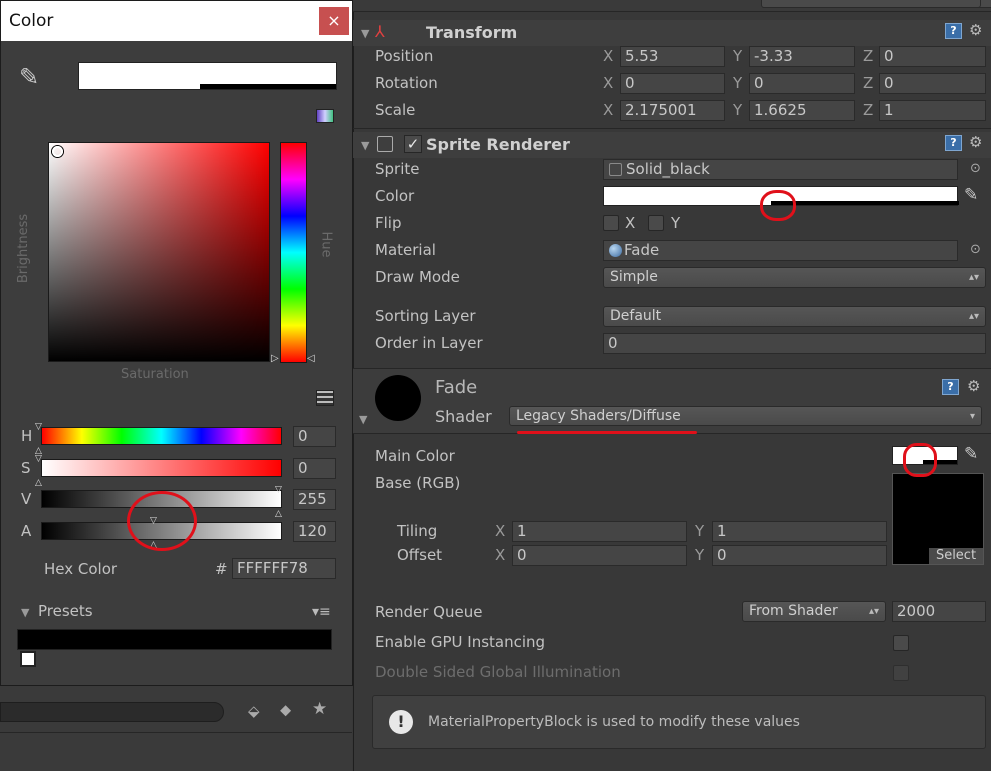 This screenshot has height=771, width=991. What do you see at coordinates (781, 196) in the screenshot?
I see `color-swatch` at bounding box center [781, 196].